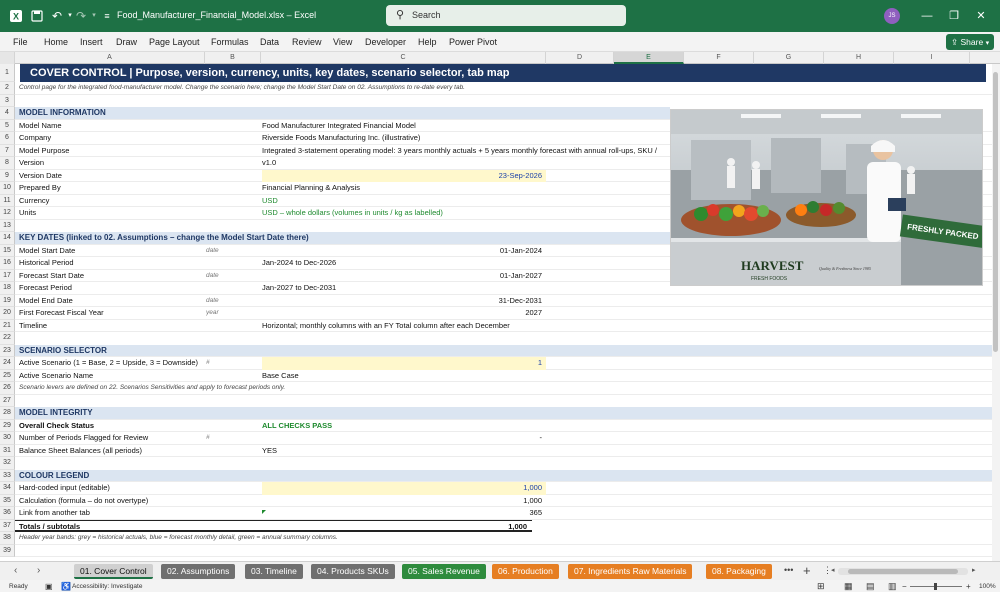 The height and width of the screenshot is (592, 1000). Describe the element at coordinates (49, 586) in the screenshot. I see `macro-record-icon: ▣` at that location.